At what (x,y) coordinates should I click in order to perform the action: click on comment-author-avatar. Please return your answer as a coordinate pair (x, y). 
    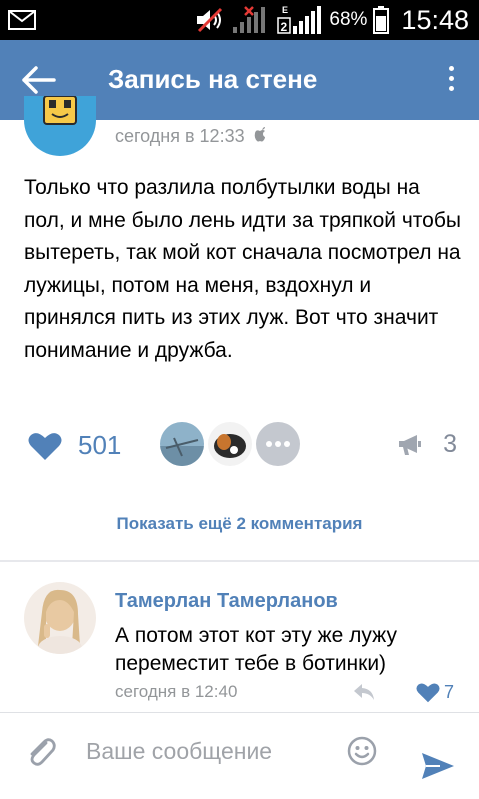
    Looking at the image, I should click on (60, 618).